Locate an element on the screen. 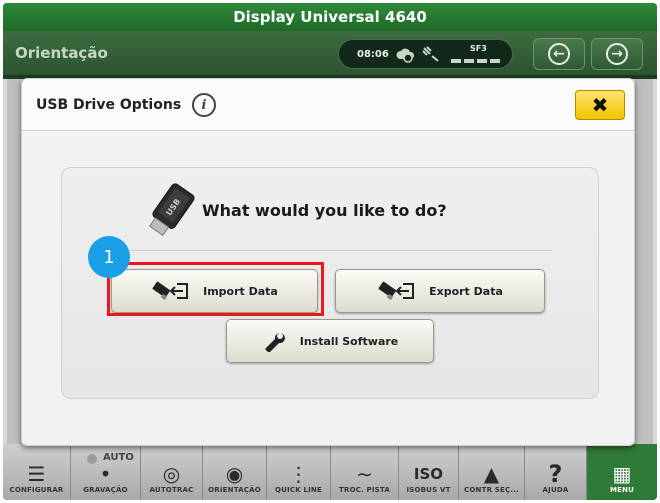  clock-time: 08:06 is located at coordinates (373, 54).